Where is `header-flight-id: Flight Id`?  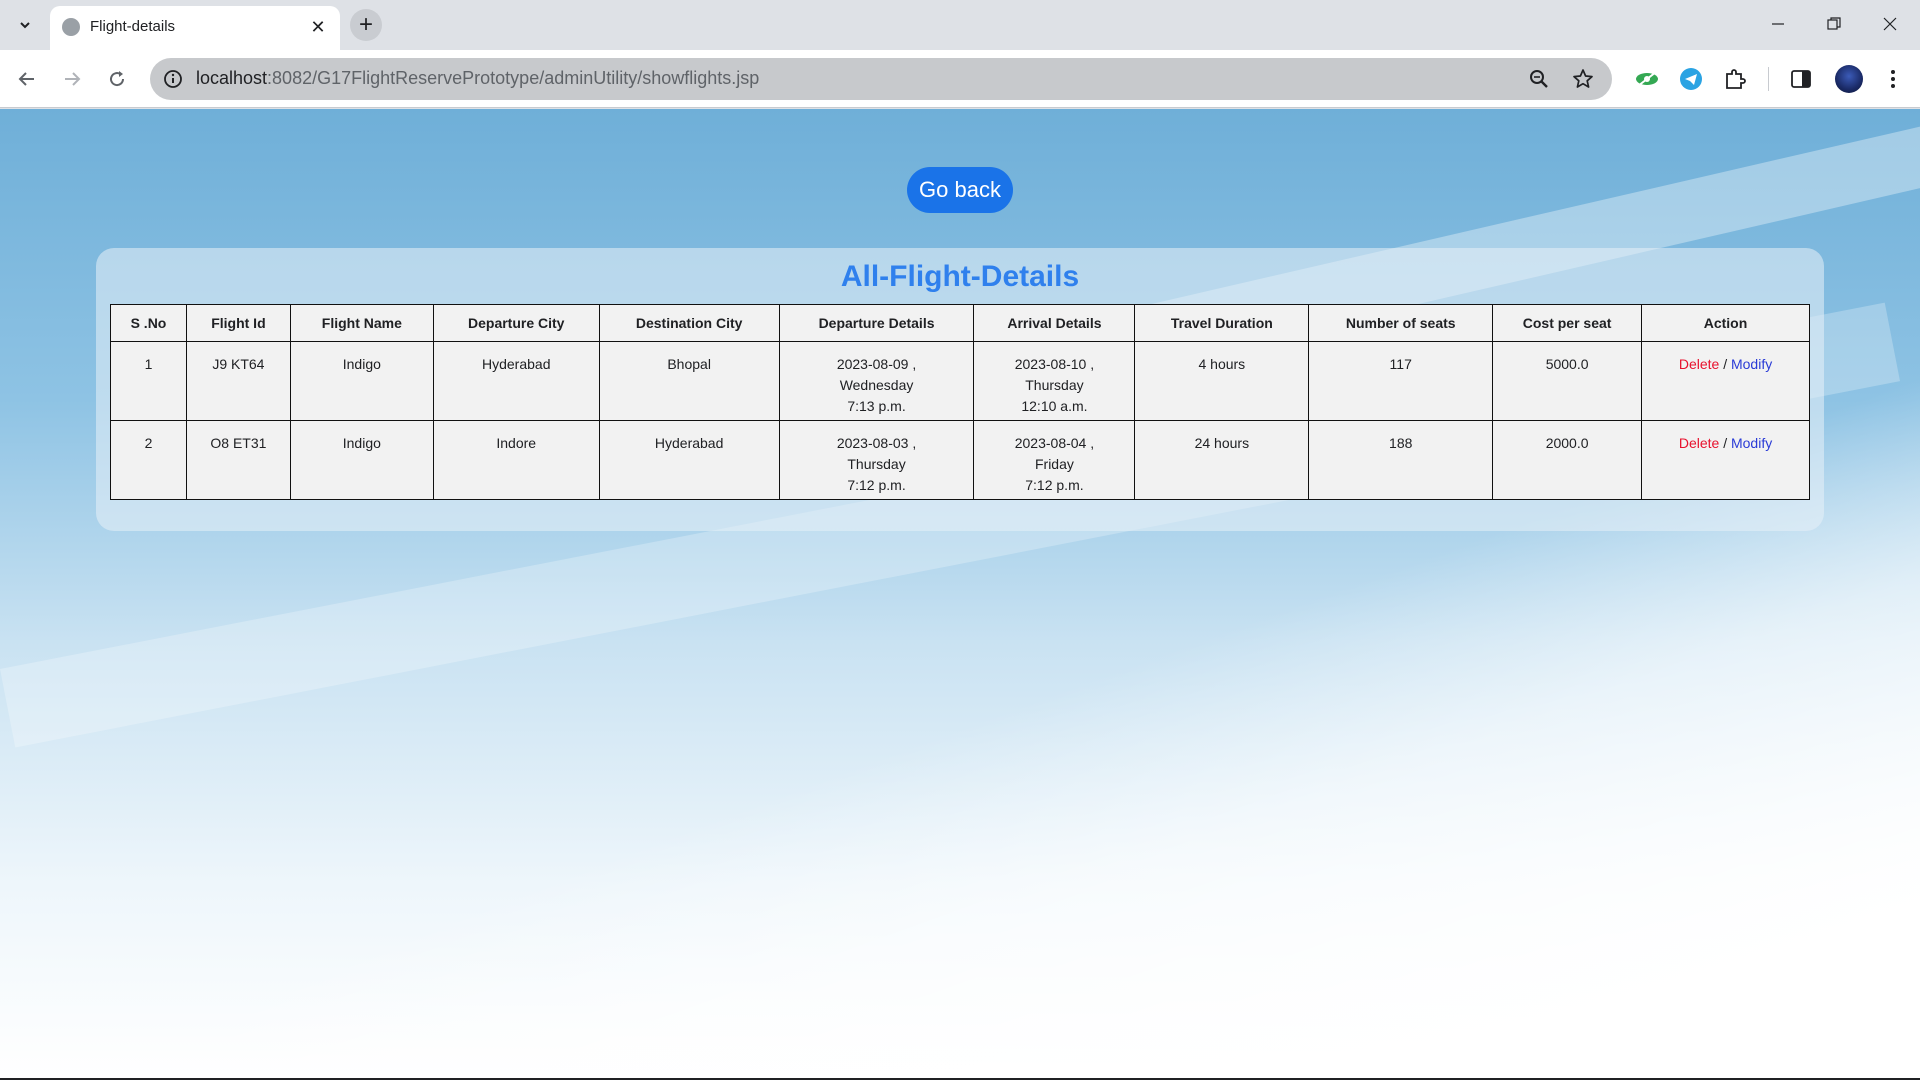 header-flight-id: Flight Id is located at coordinates (238, 323).